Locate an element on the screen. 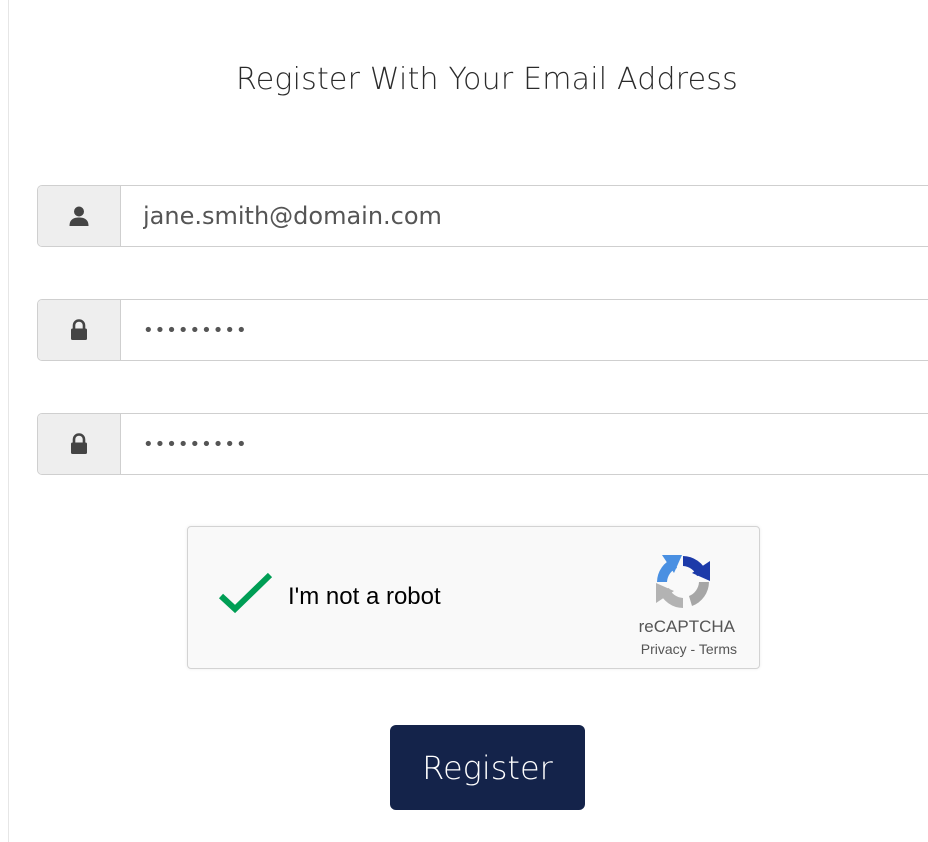  register-button: Register is located at coordinates (487, 767).